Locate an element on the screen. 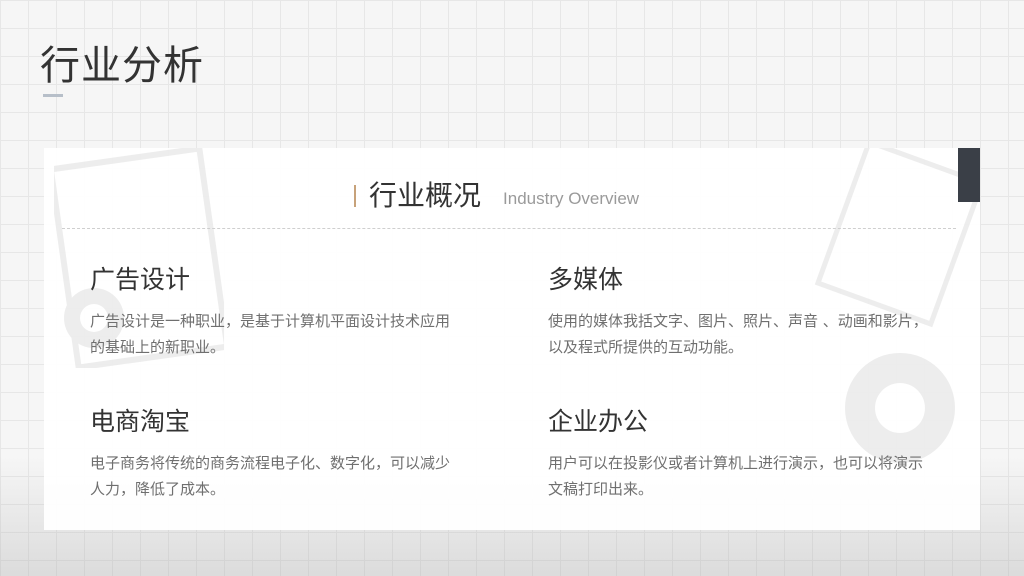 This screenshot has height=576, width=1024. card-office: 企业办公 用户可以在投影仪或者计算机上进行演示，也可以将演示文稿打印出来。 is located at coordinates (738, 454).